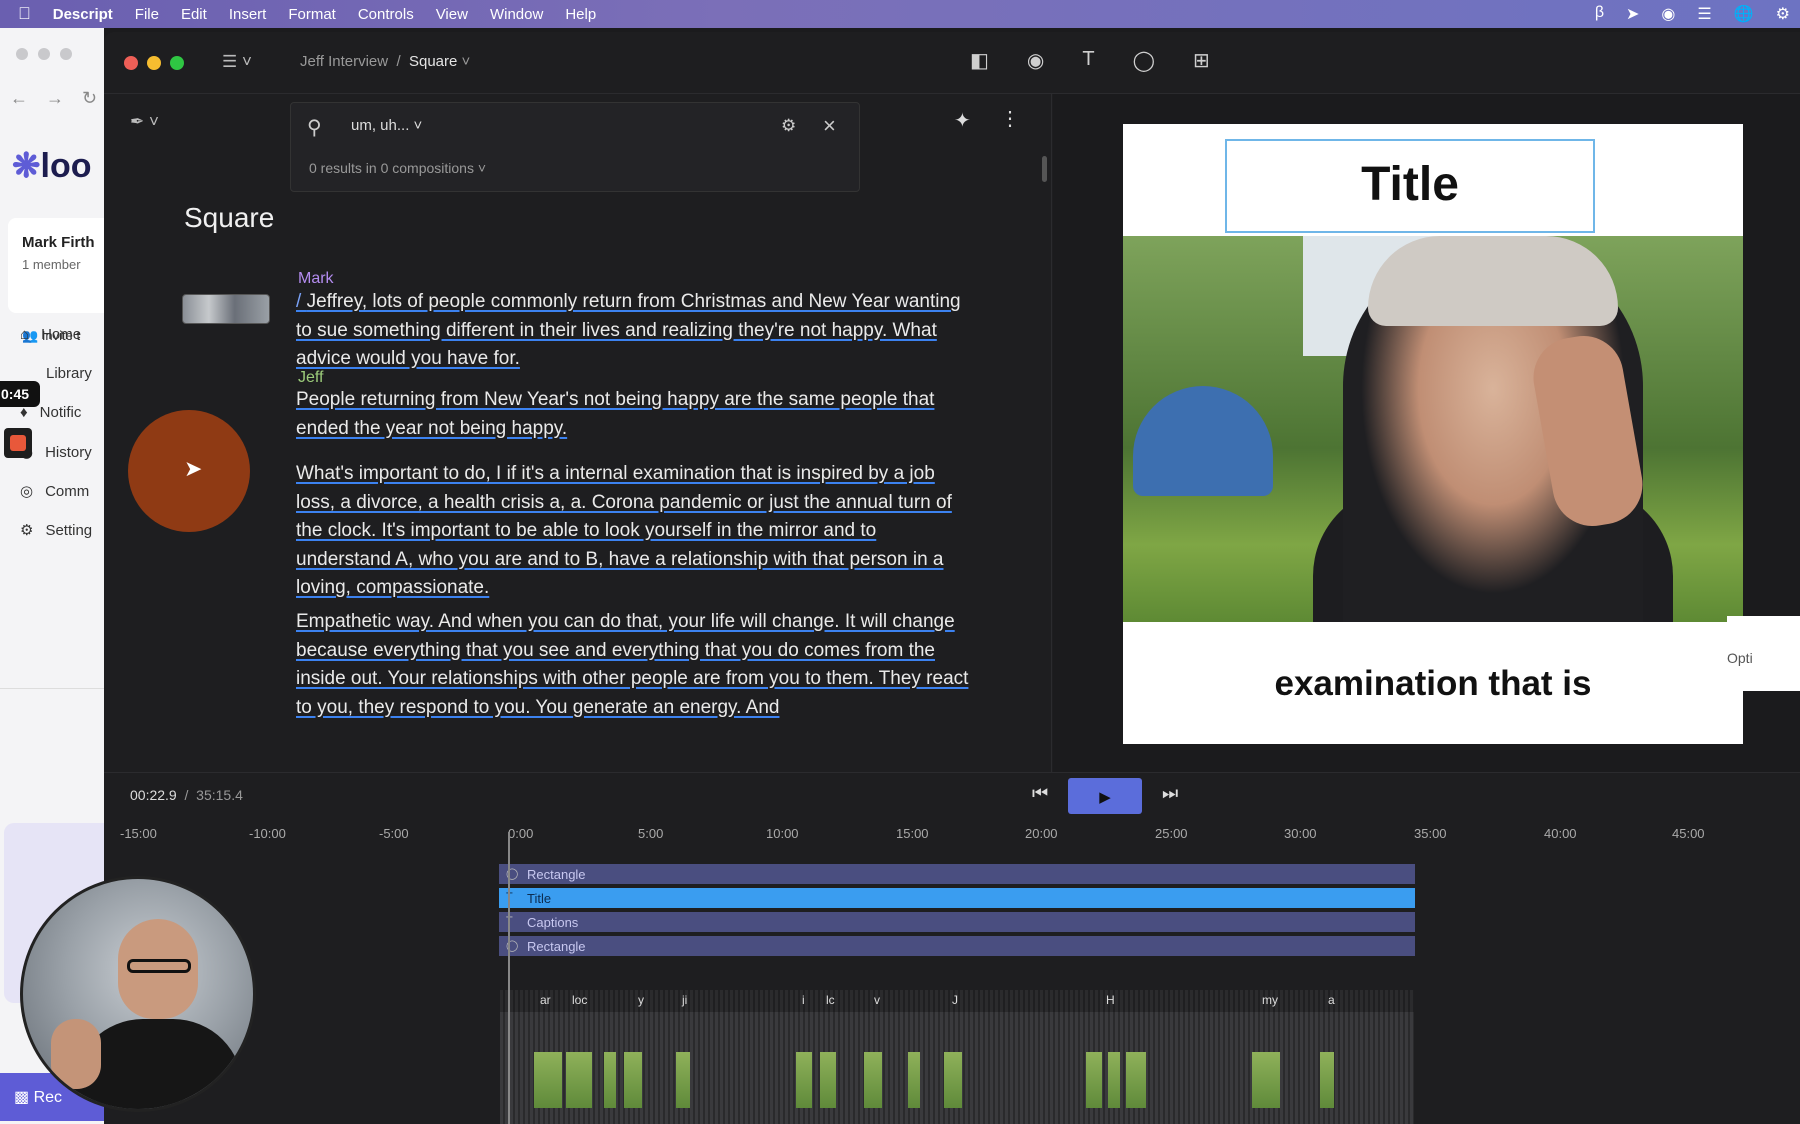 This screenshot has width=1800, height=1124. I want to click on word-label: a, so click(1331, 1000).